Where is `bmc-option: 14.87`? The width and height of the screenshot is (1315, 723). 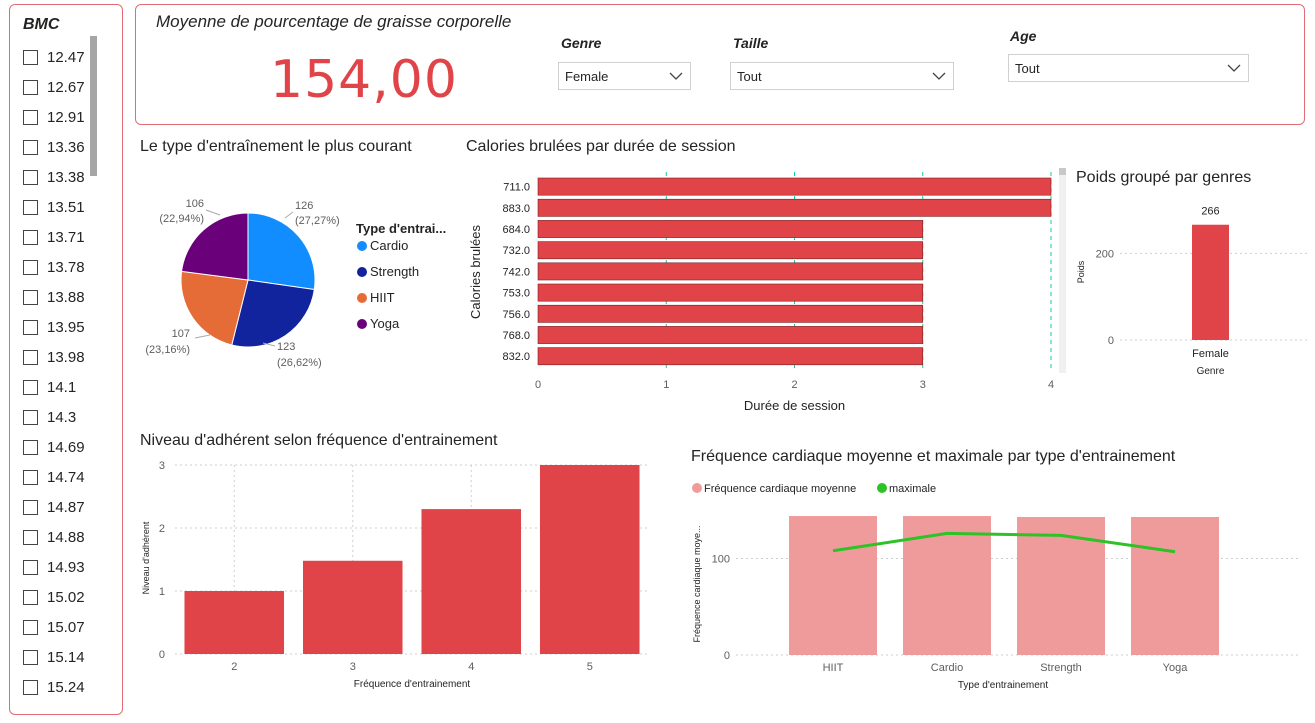
bmc-option: 14.87 is located at coordinates (54, 507).